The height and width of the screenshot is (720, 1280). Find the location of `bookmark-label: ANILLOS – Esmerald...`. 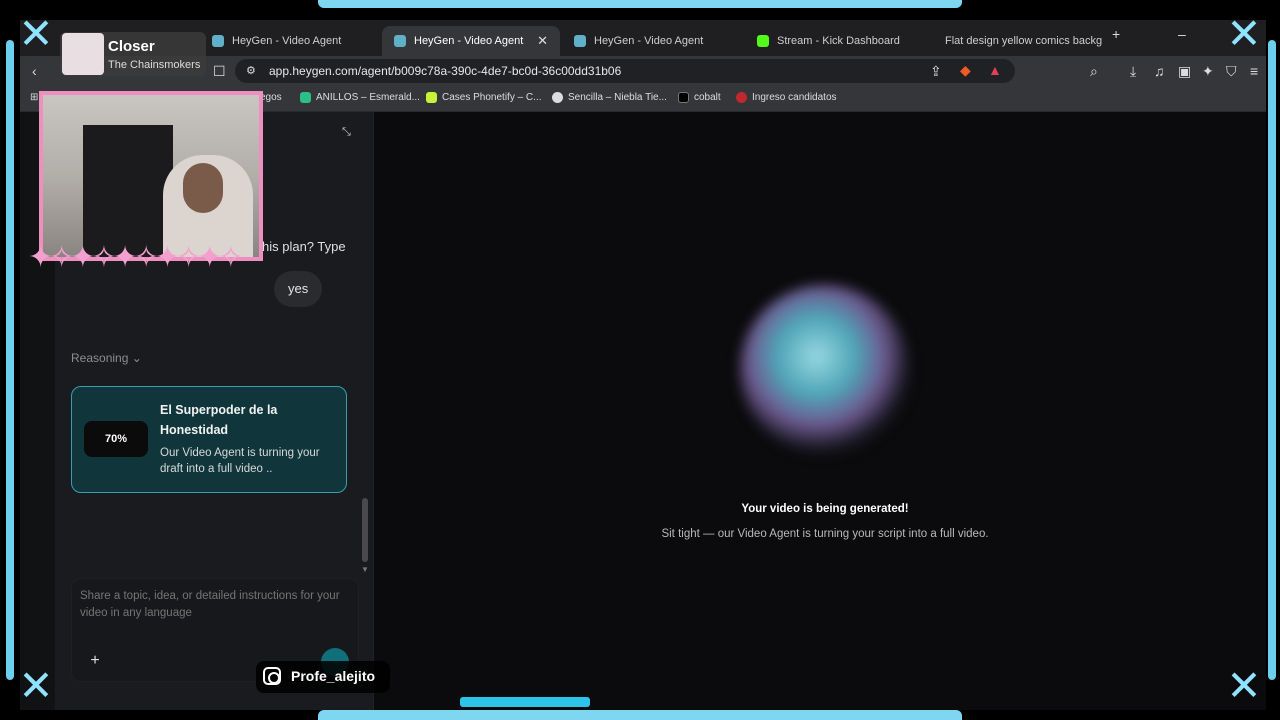

bookmark-label: ANILLOS – Esmerald... is located at coordinates (368, 97).